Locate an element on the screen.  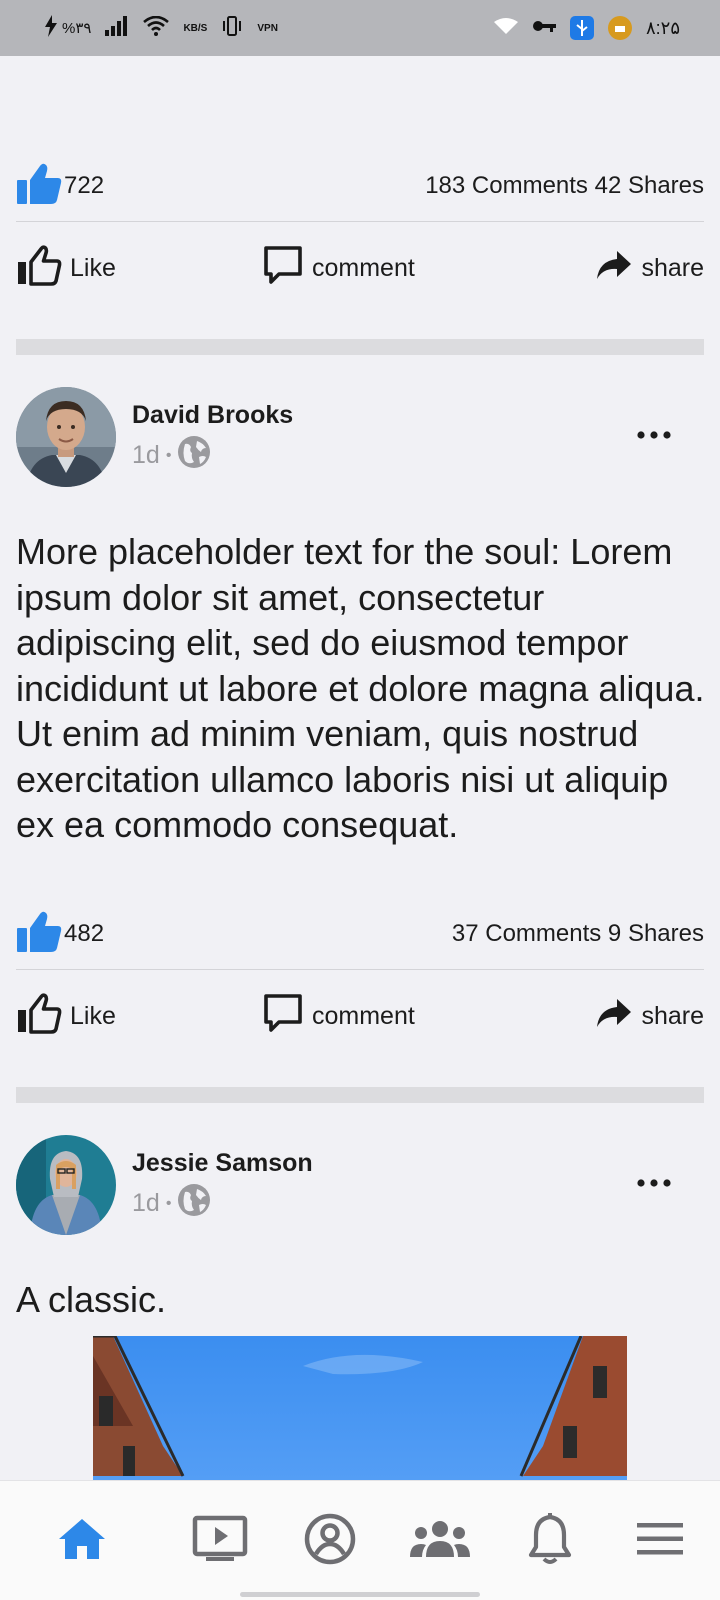
nav-home is located at coordinates (82, 1541).